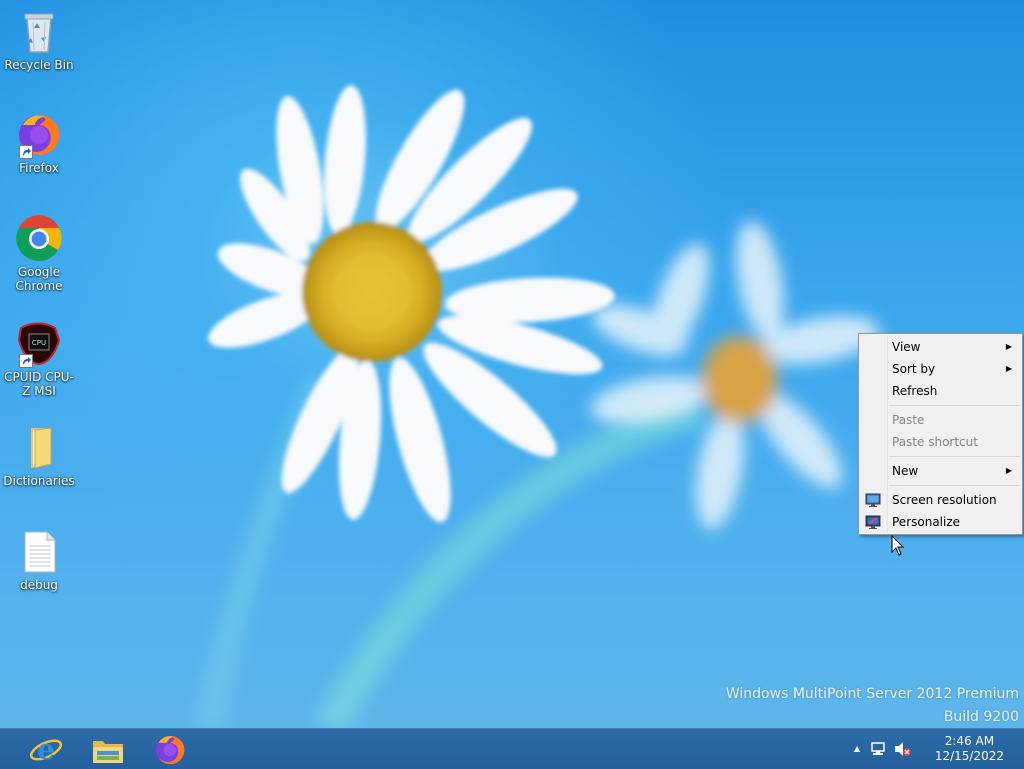 The height and width of the screenshot is (769, 1024). What do you see at coordinates (39, 168) in the screenshot?
I see `desktop-icon-label: Firefox` at bounding box center [39, 168].